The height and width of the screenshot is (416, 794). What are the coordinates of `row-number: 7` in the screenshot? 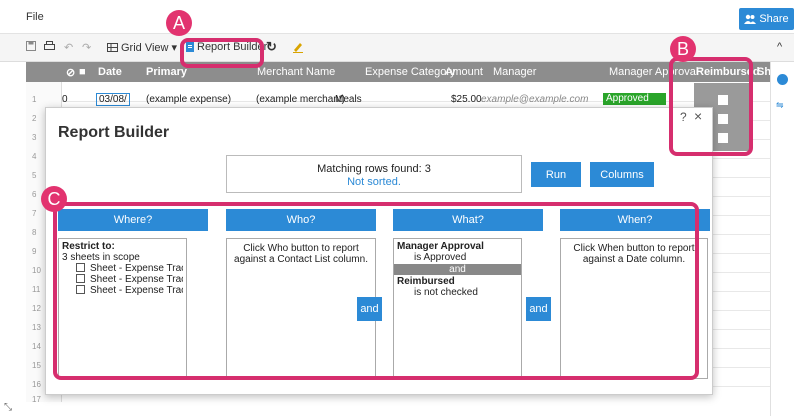 It's located at (34, 213).